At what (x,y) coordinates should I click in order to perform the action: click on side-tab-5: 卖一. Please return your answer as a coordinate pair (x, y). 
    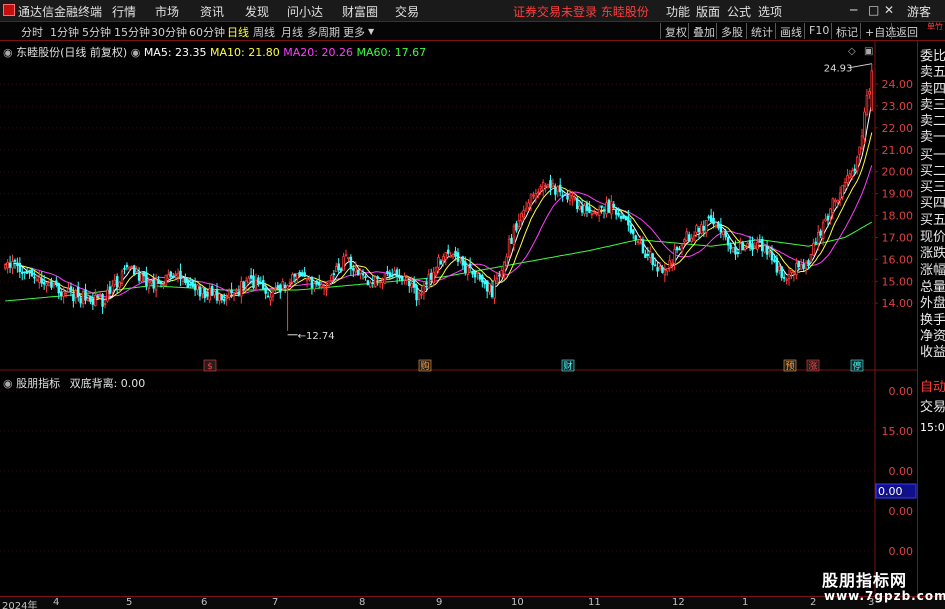
    Looking at the image, I should click on (932, 138).